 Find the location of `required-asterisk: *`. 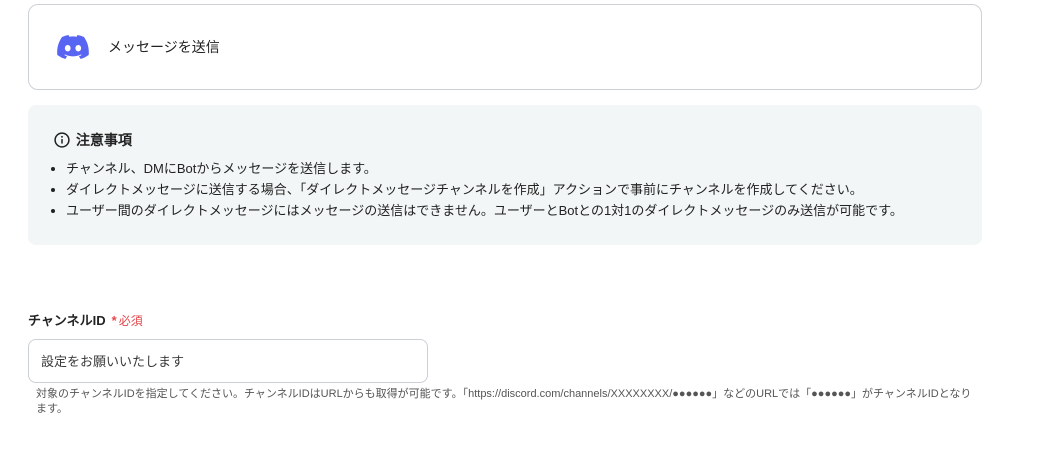

required-asterisk: * is located at coordinates (114, 320).